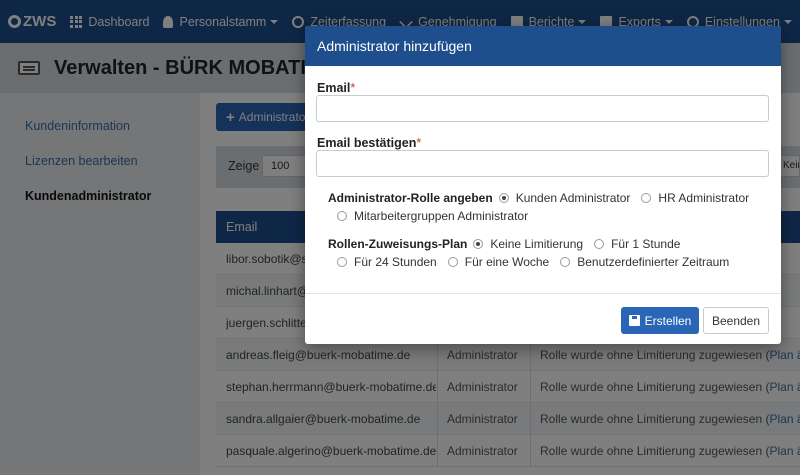 Image resolution: width=800 pixels, height=475 pixels. I want to click on email-confirm-field, so click(542, 163).